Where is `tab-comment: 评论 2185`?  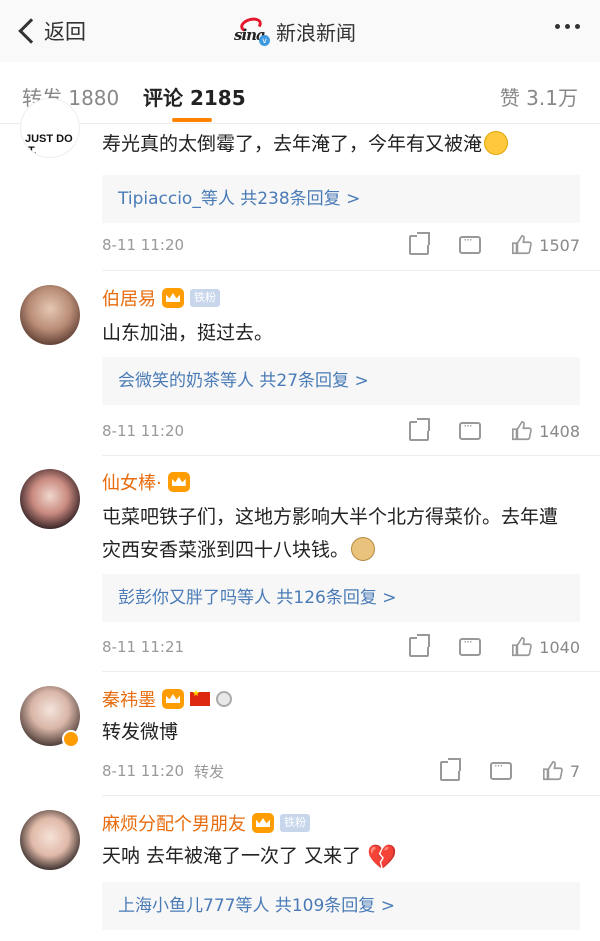 tab-comment: 评论 2185 is located at coordinates (194, 96).